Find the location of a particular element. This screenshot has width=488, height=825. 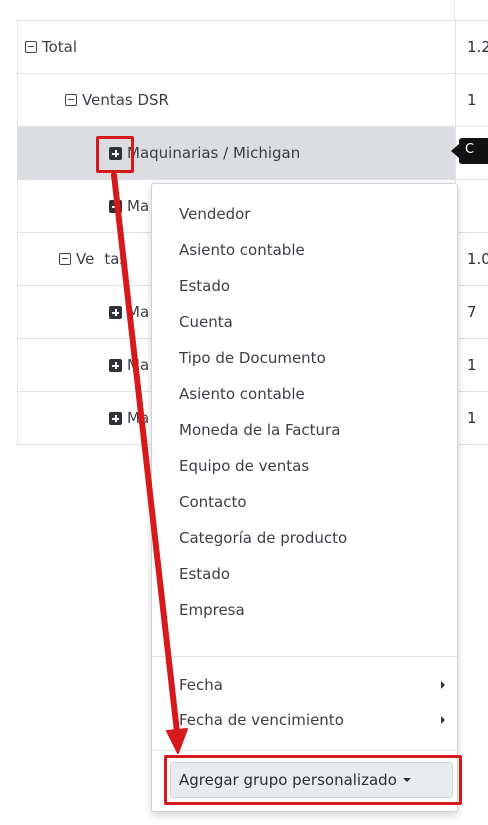

tooltip: C is located at coordinates (469, 151).